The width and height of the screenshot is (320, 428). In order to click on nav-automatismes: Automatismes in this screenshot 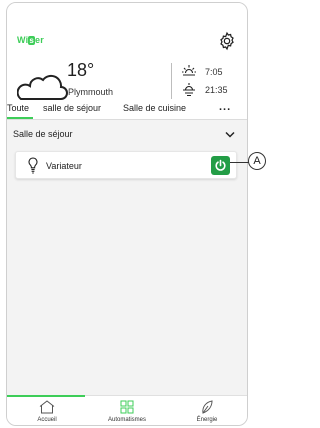, I will do `click(127, 410)`.